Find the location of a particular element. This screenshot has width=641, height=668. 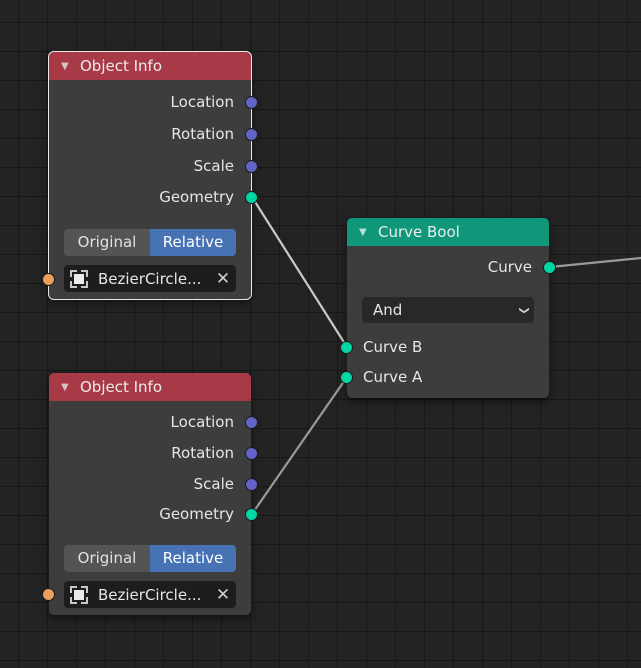

chevron-down-icon: ❯ is located at coordinates (524, 310).